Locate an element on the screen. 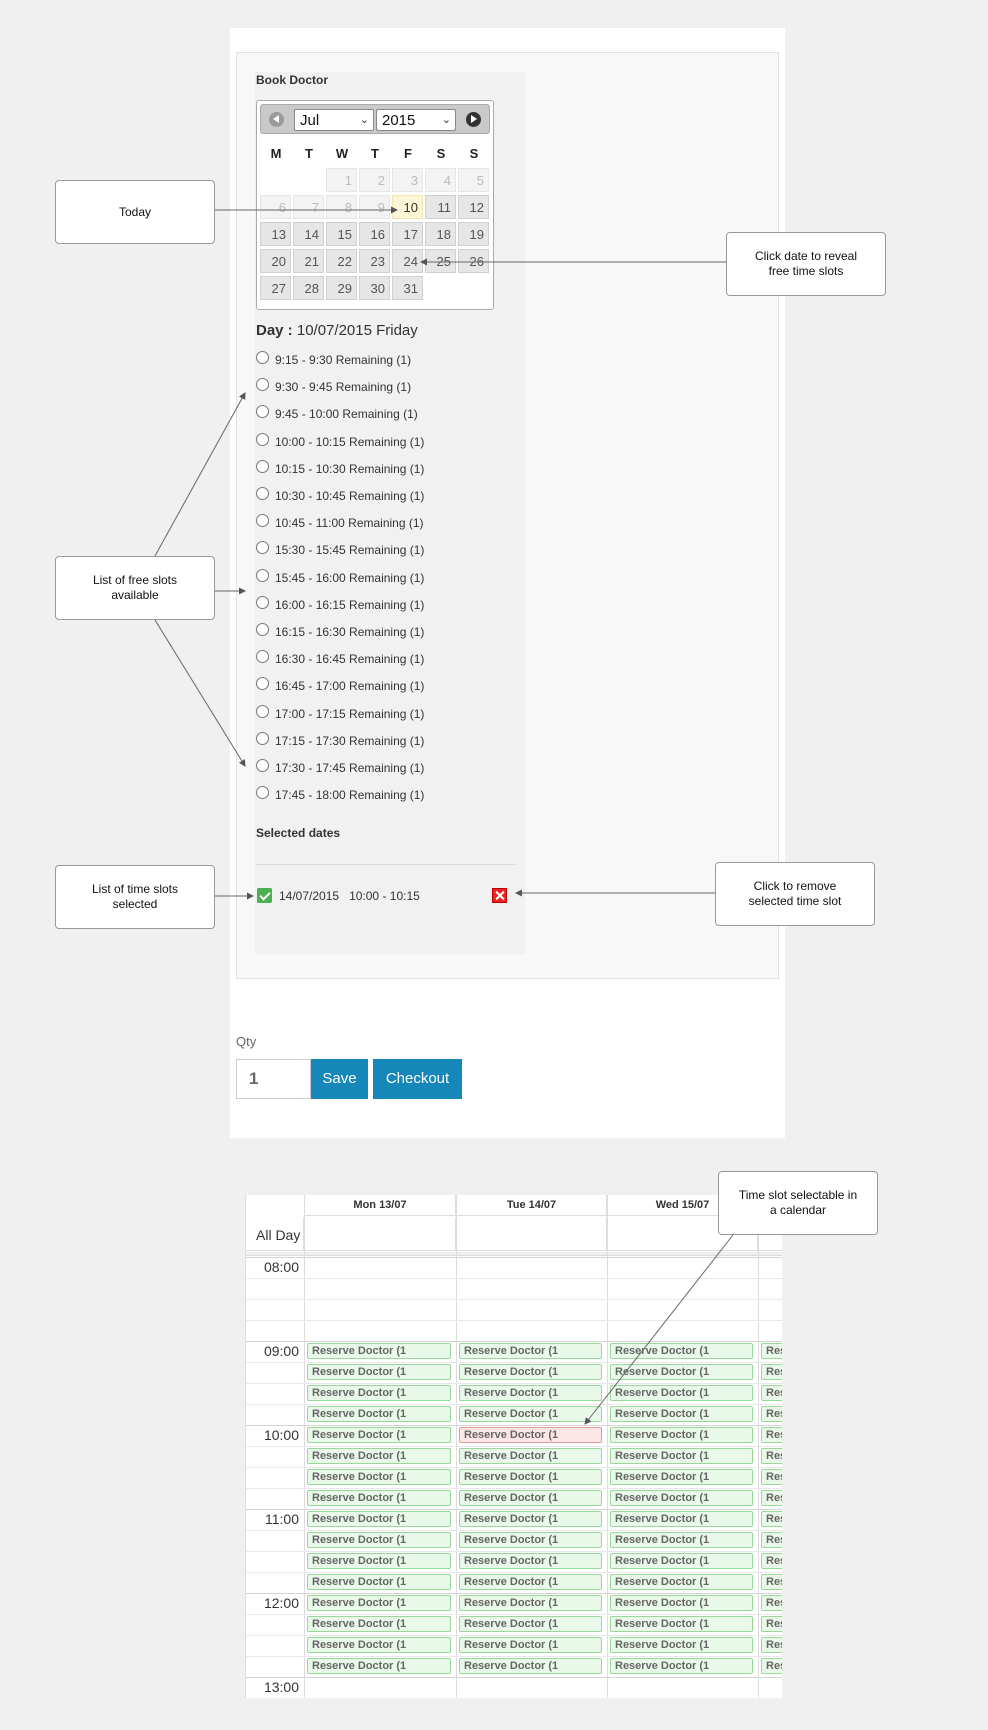 This screenshot has width=988, height=1730. arrow-free-slots-top is located at coordinates (200, 474).